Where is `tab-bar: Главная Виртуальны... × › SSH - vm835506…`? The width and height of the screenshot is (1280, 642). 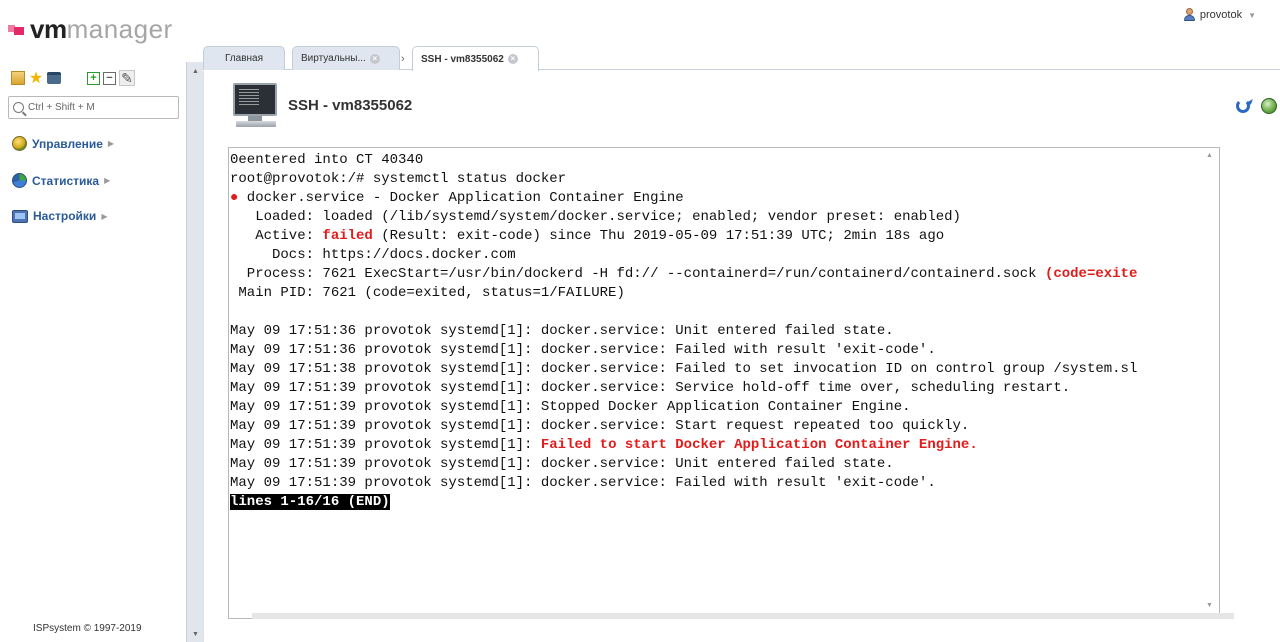
tab-bar: Главная Виртуальны... × › SSH - vm835506… is located at coordinates (741, 57).